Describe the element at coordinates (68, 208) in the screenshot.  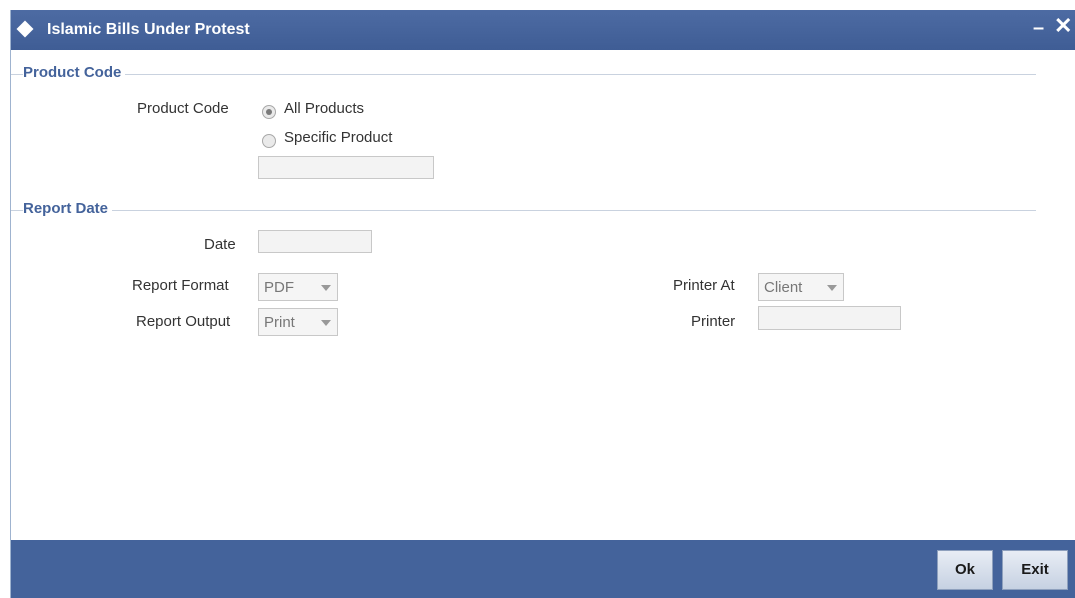
I see `report-date-section-title: Report Date` at that location.